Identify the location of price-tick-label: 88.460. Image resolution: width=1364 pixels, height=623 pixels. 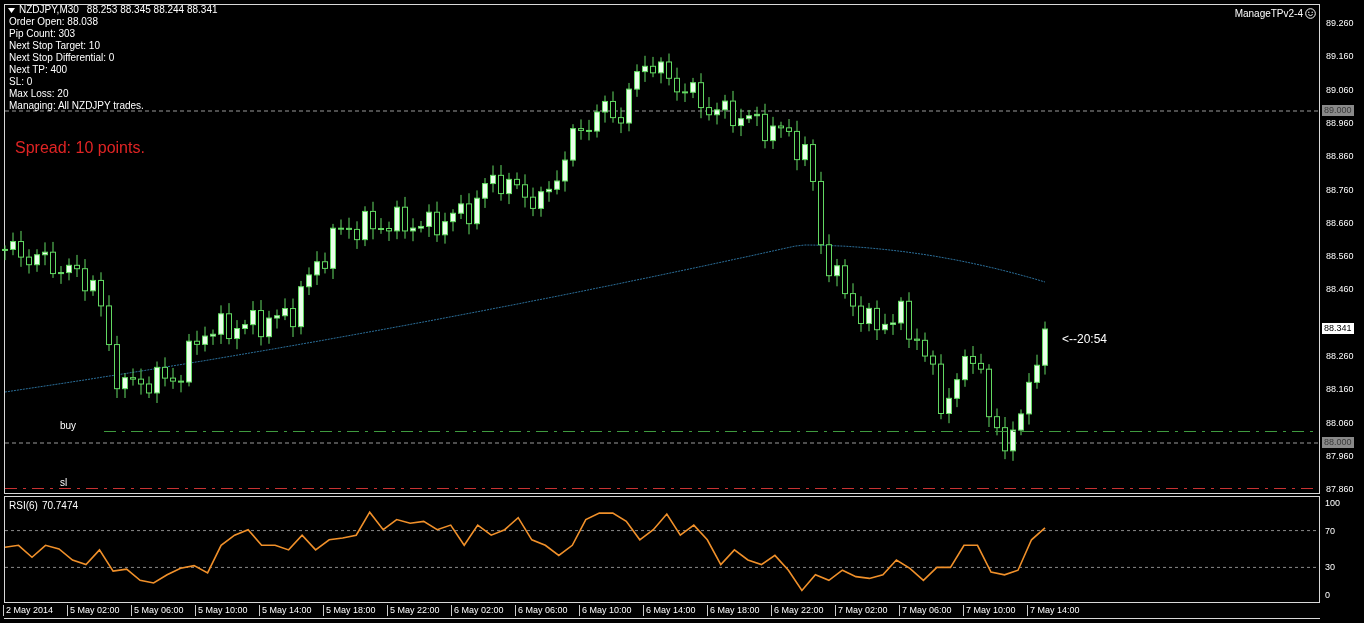
(1340, 290).